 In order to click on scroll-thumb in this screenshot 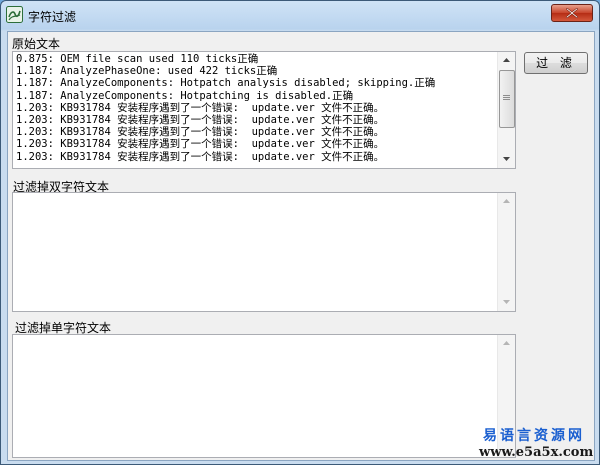, I will do `click(507, 99)`.